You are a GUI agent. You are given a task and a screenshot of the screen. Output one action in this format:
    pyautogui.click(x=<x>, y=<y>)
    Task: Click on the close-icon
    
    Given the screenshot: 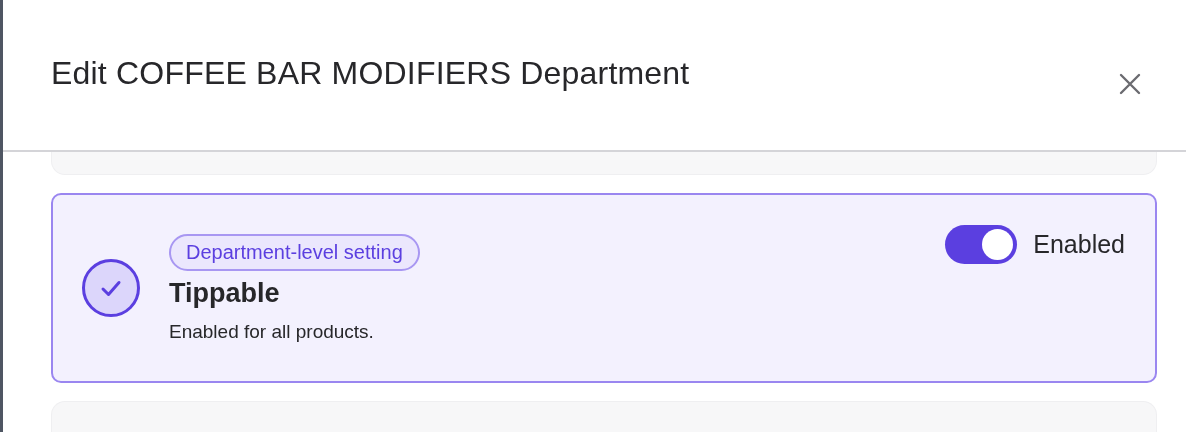 What is the action you would take?
    pyautogui.click(x=1130, y=84)
    